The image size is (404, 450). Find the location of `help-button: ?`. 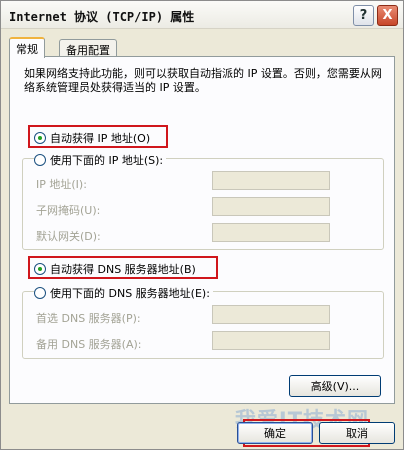

help-button: ? is located at coordinates (363, 15).